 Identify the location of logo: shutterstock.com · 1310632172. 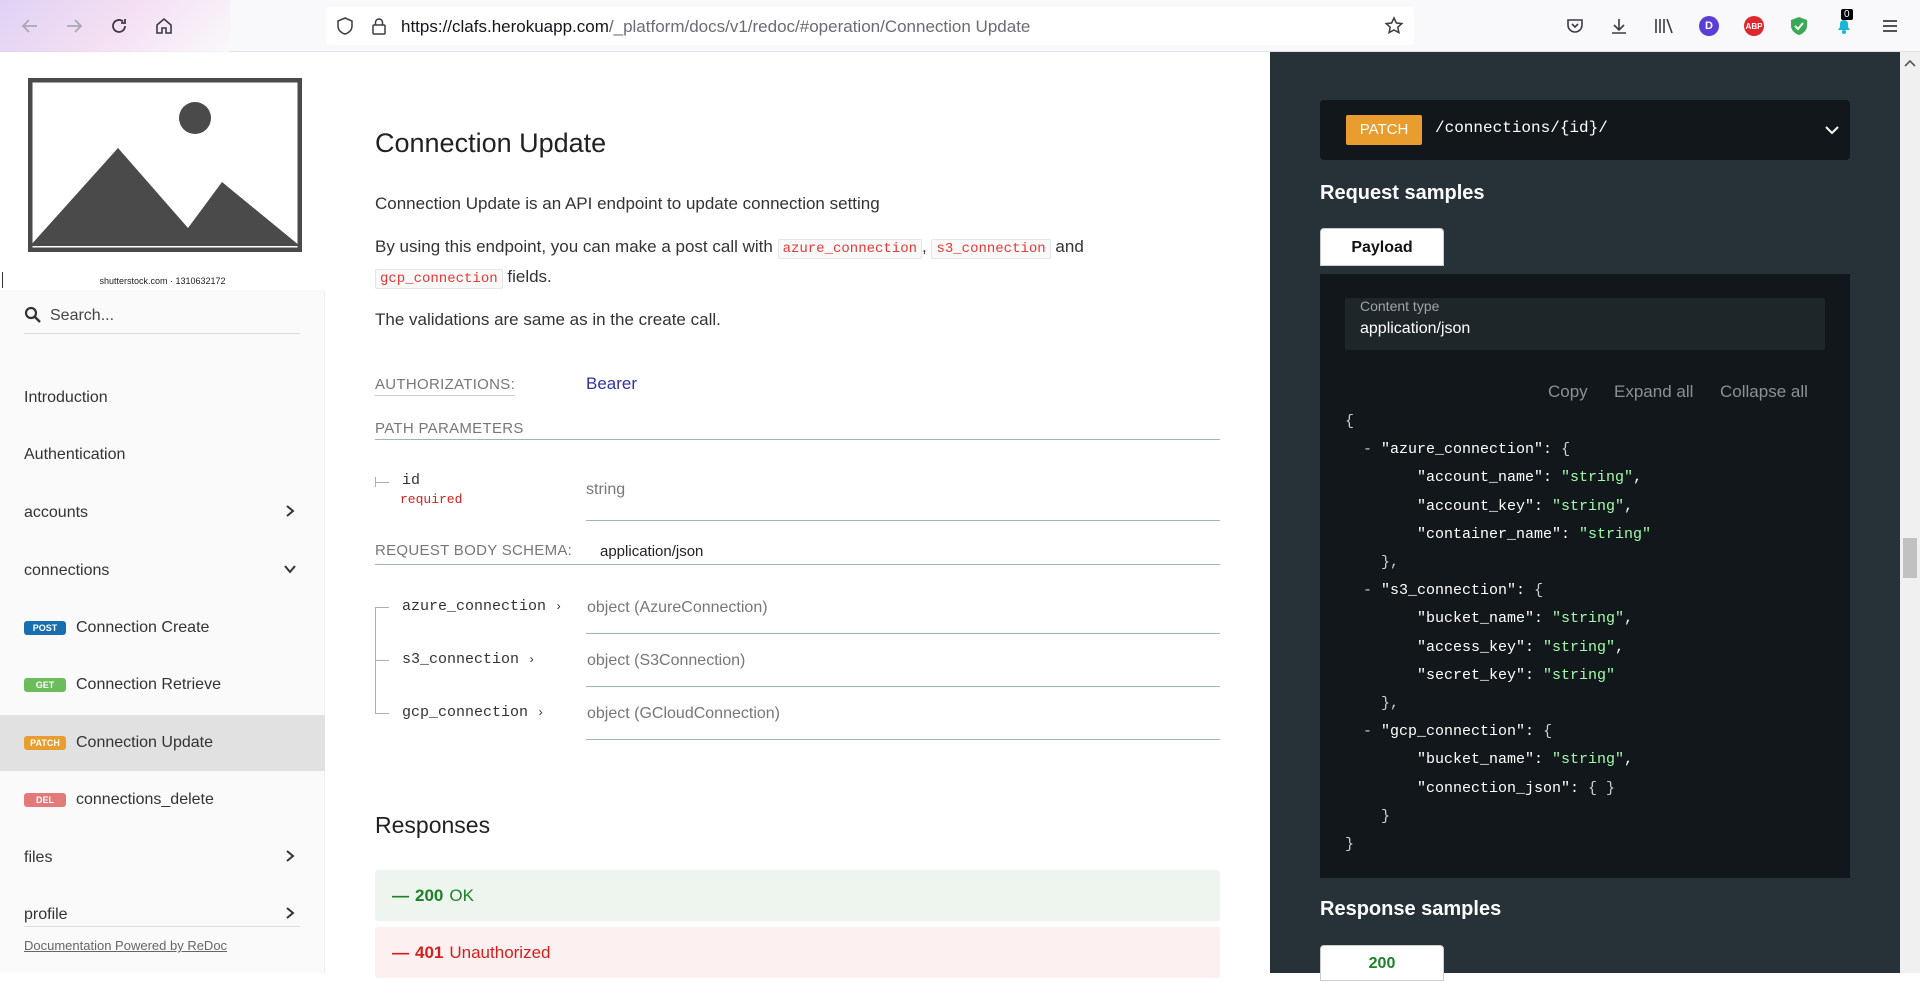
(162, 171).